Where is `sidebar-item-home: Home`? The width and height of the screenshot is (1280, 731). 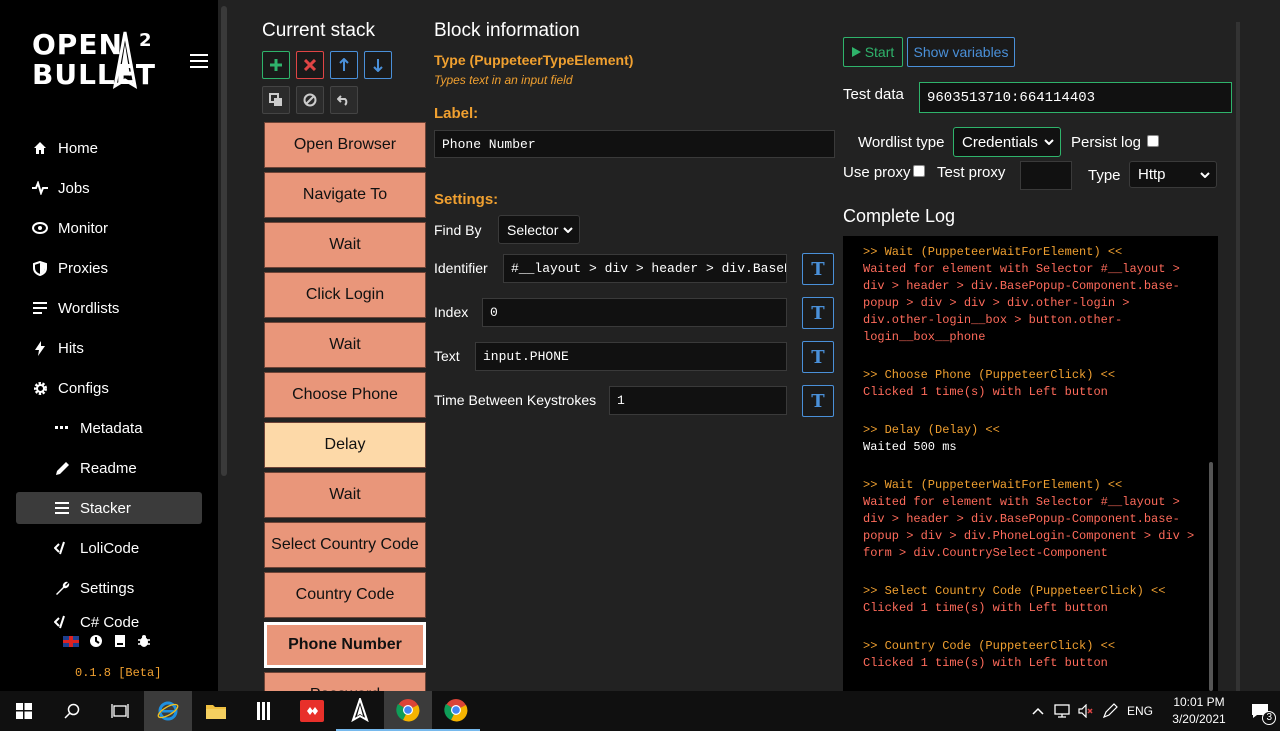 sidebar-item-home: Home is located at coordinates (109, 148).